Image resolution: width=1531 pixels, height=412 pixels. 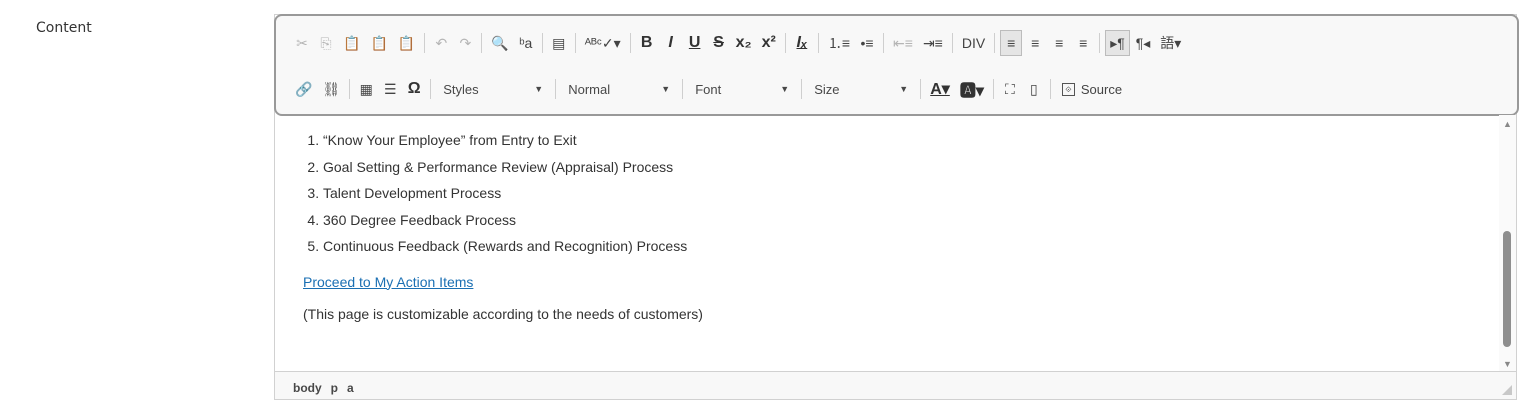 I want to click on table-icon: ▦, so click(x=366, y=88).